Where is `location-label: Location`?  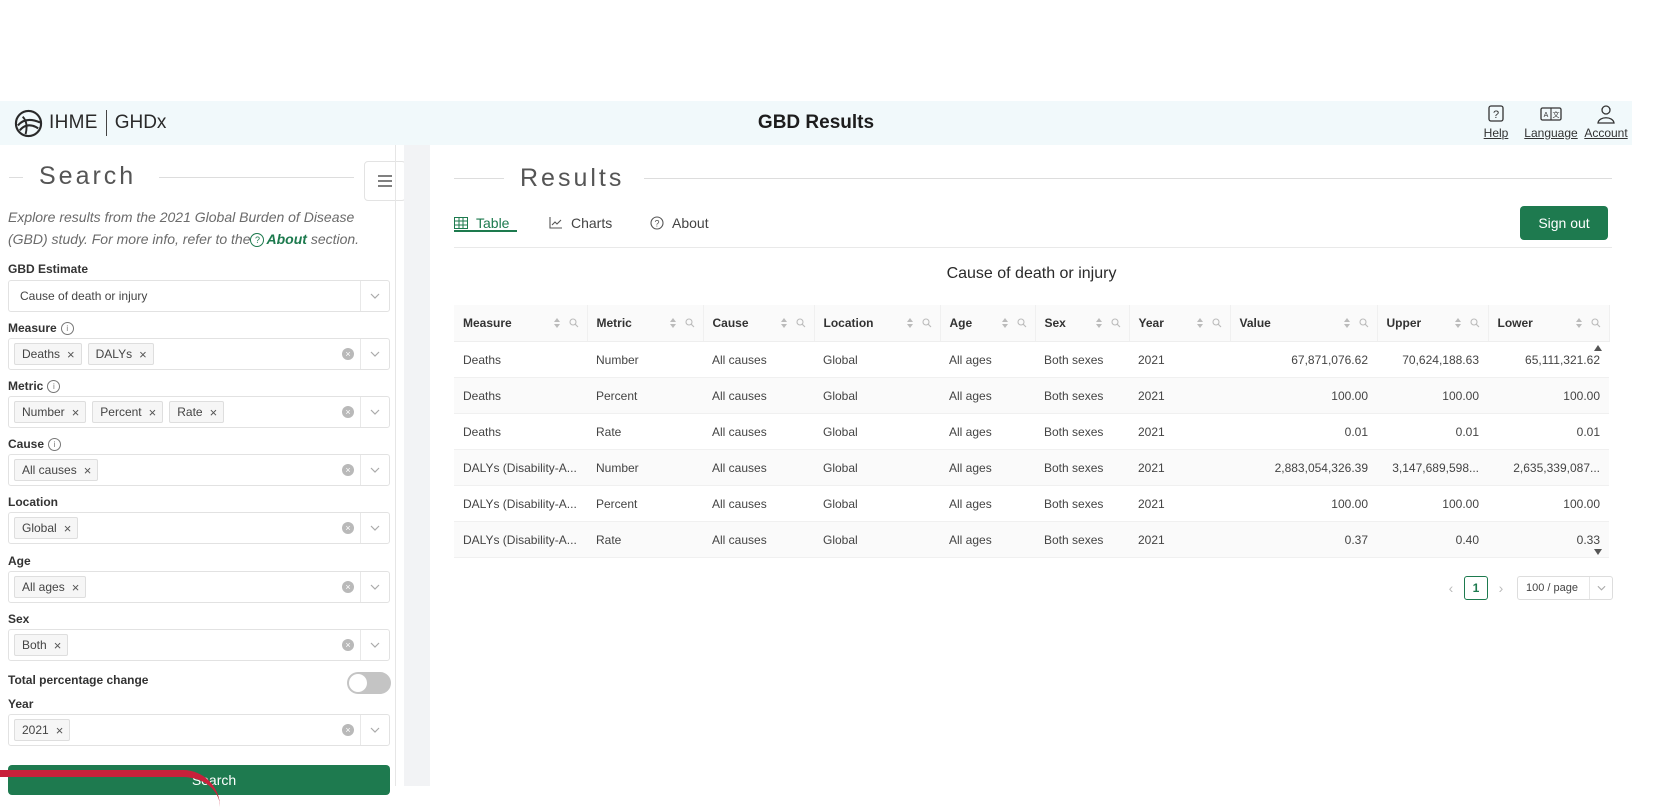 location-label: Location is located at coordinates (33, 502).